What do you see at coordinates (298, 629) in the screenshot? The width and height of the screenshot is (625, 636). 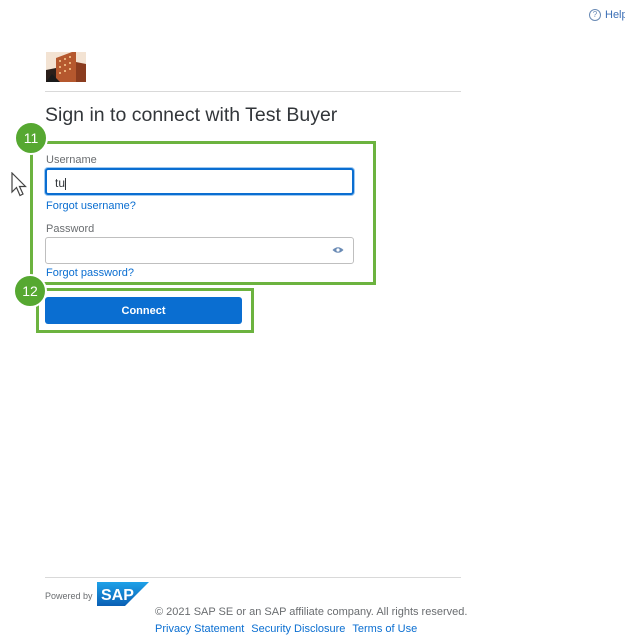 I see `security-disclosure-link: Security Disclosure` at bounding box center [298, 629].